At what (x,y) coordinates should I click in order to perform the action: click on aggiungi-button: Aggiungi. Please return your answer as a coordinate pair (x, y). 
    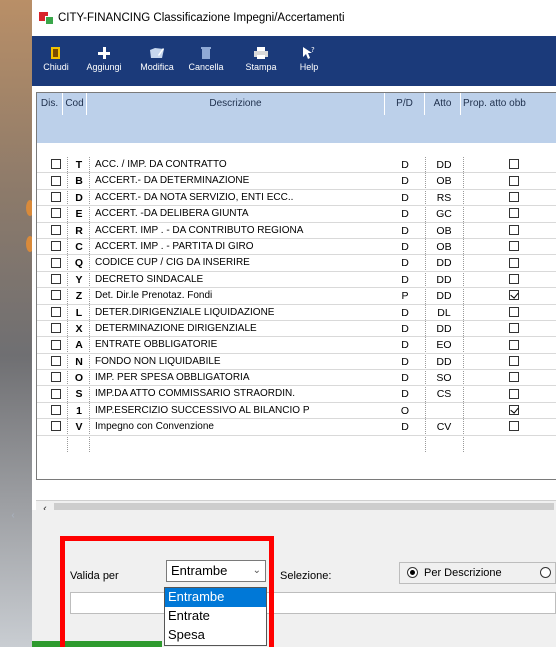
    Looking at the image, I should click on (104, 61).